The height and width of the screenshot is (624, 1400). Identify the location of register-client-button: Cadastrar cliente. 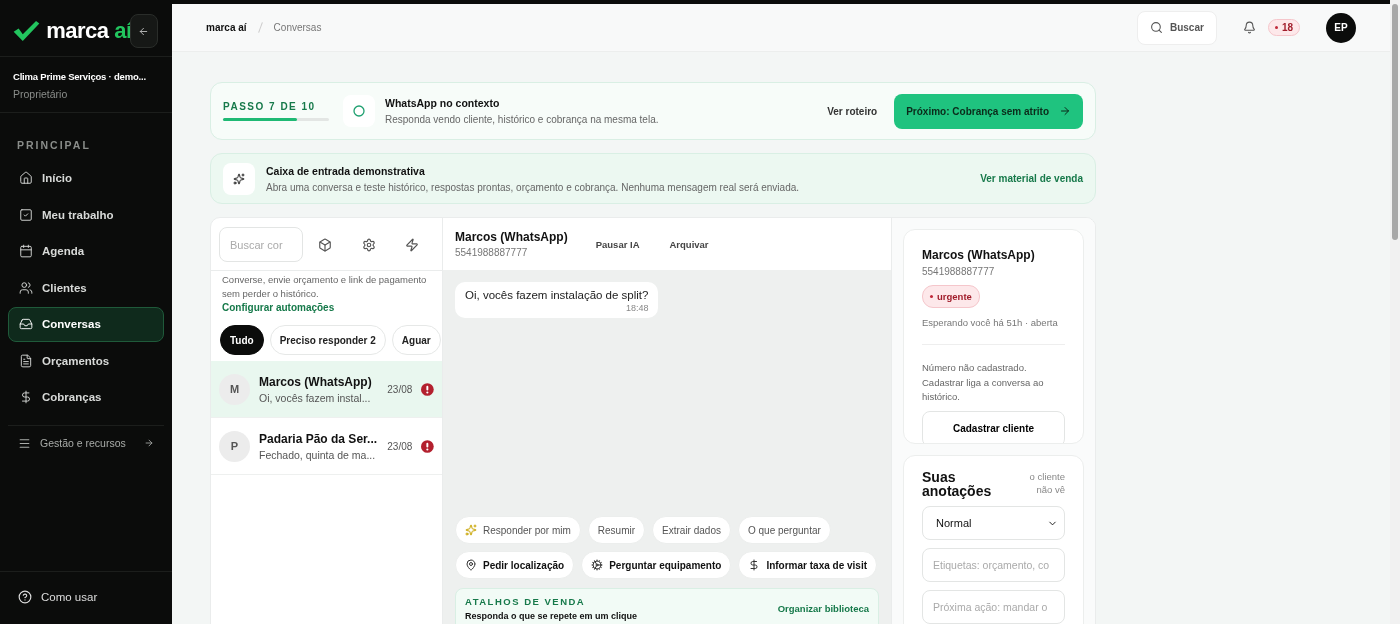
(993, 426).